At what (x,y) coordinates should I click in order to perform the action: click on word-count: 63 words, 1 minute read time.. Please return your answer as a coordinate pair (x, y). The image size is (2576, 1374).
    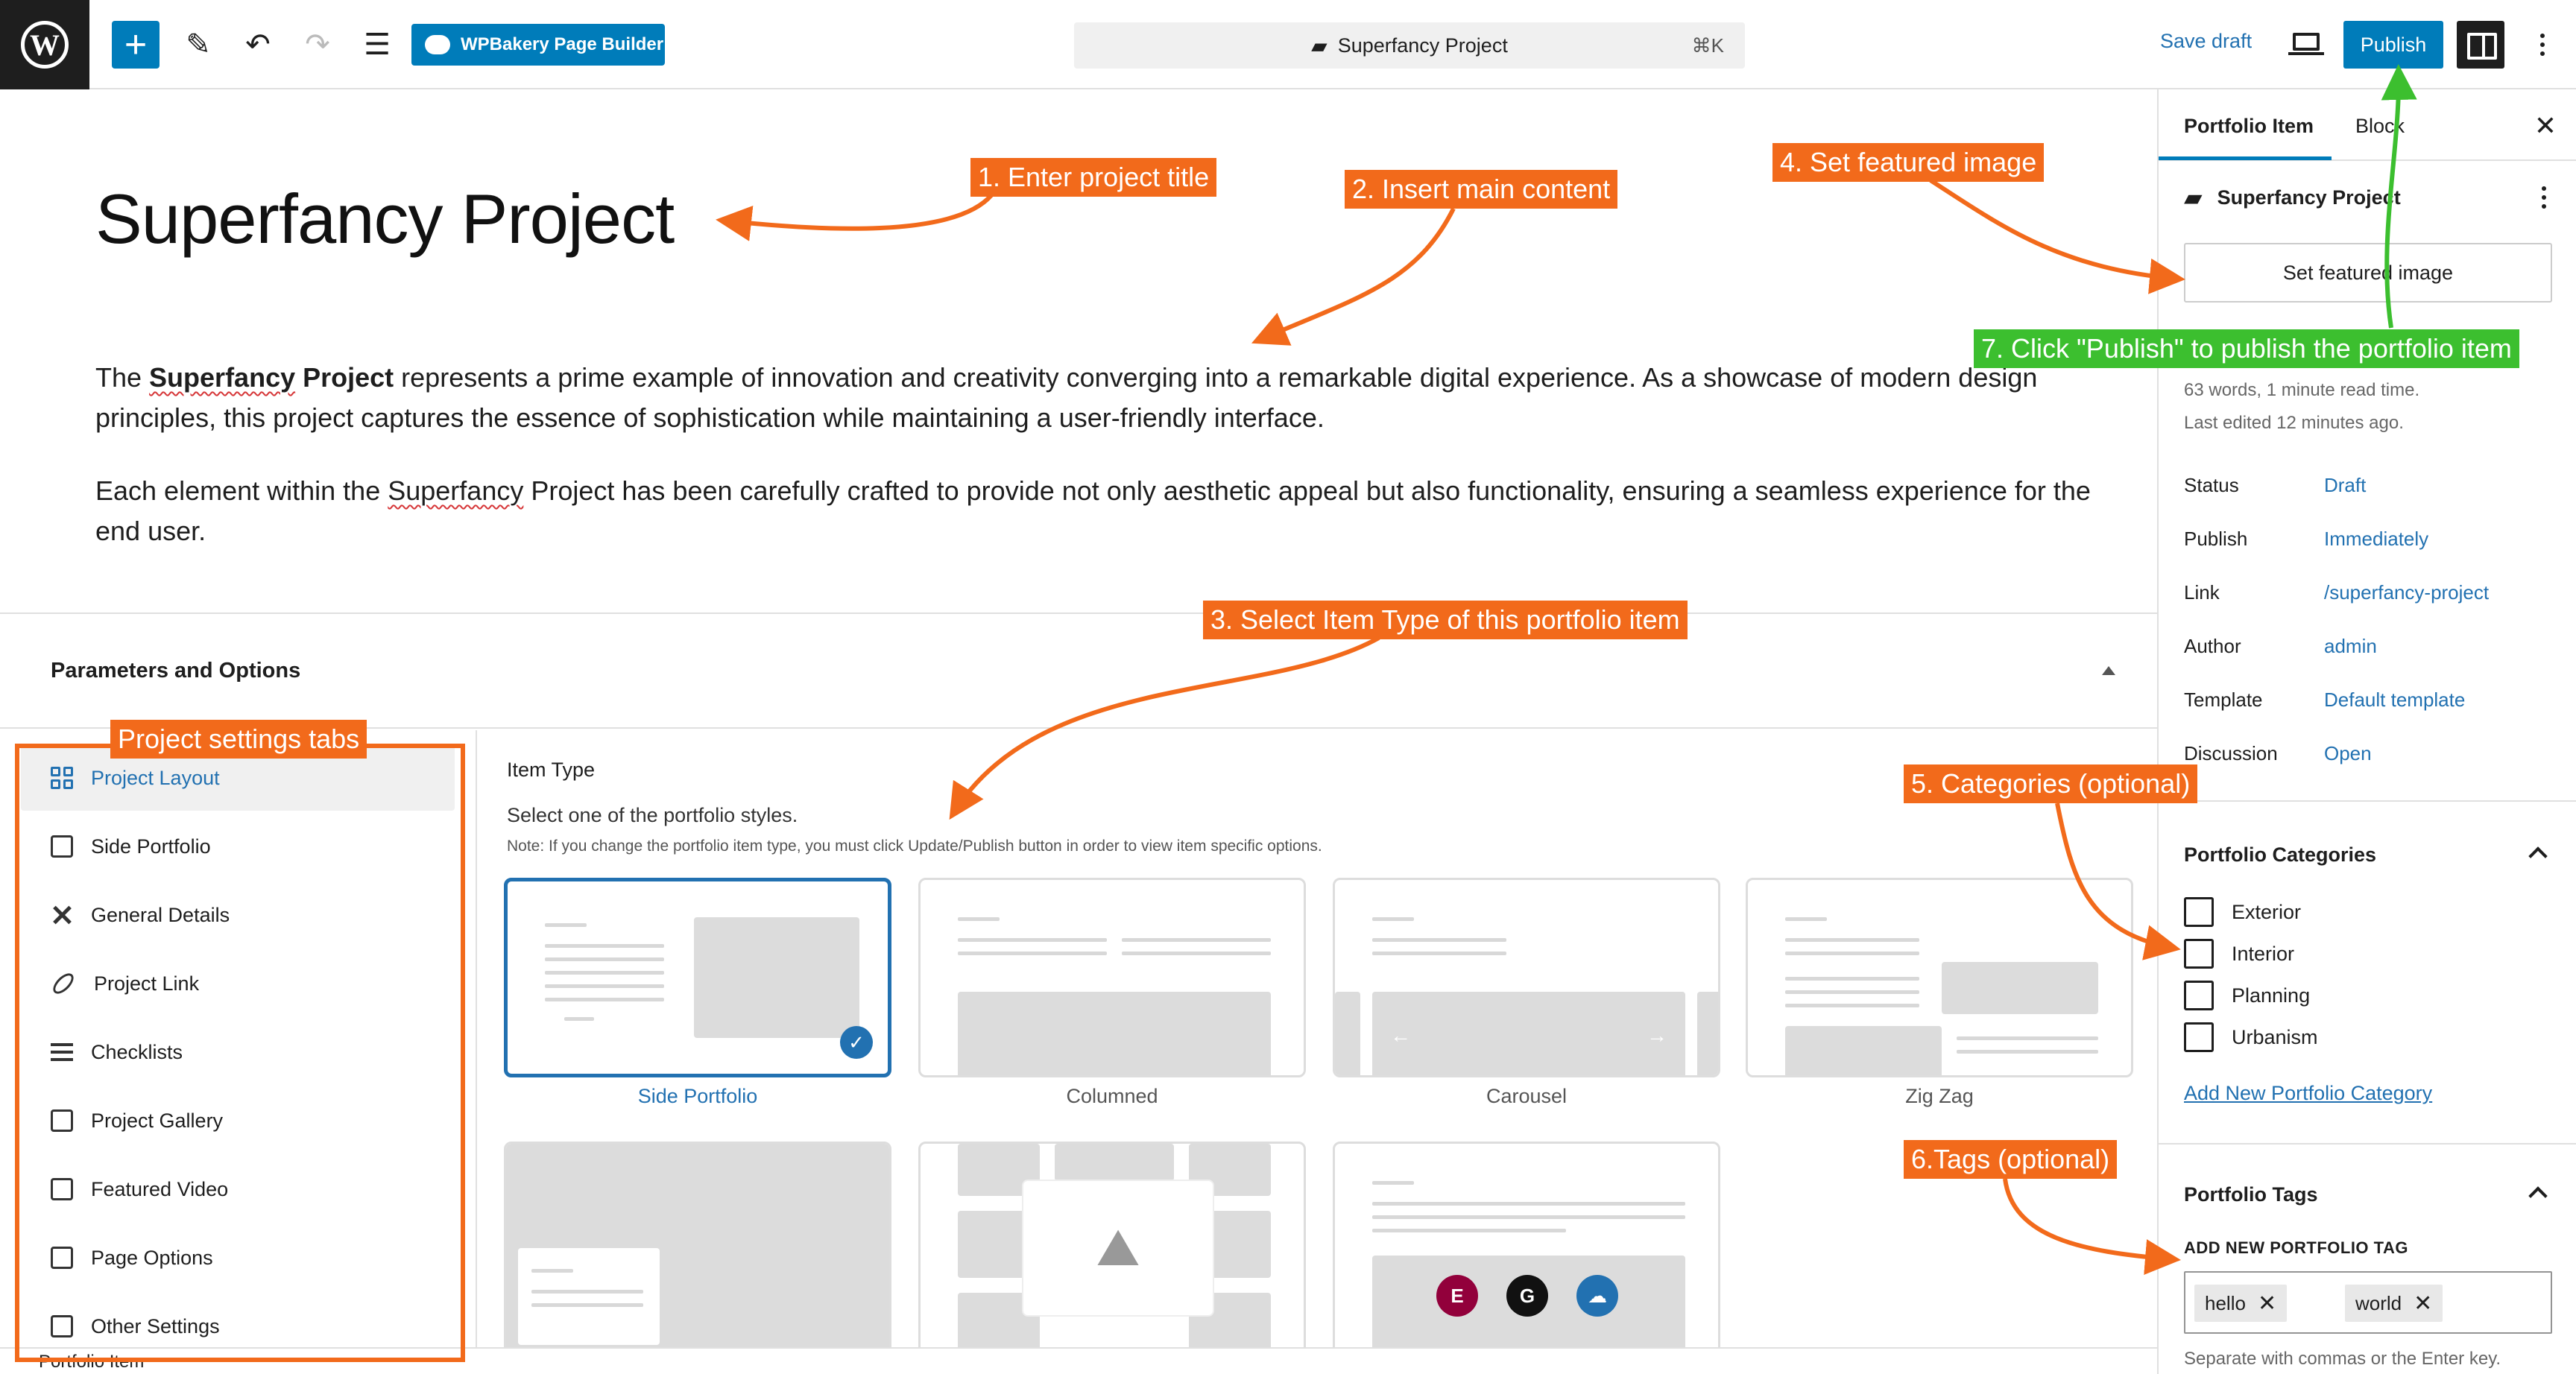
    Looking at the image, I should click on (2302, 390).